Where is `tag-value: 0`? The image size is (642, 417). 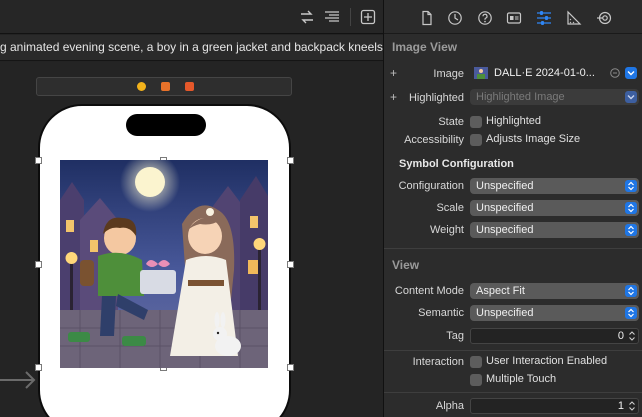 tag-value: 0 is located at coordinates (620, 336).